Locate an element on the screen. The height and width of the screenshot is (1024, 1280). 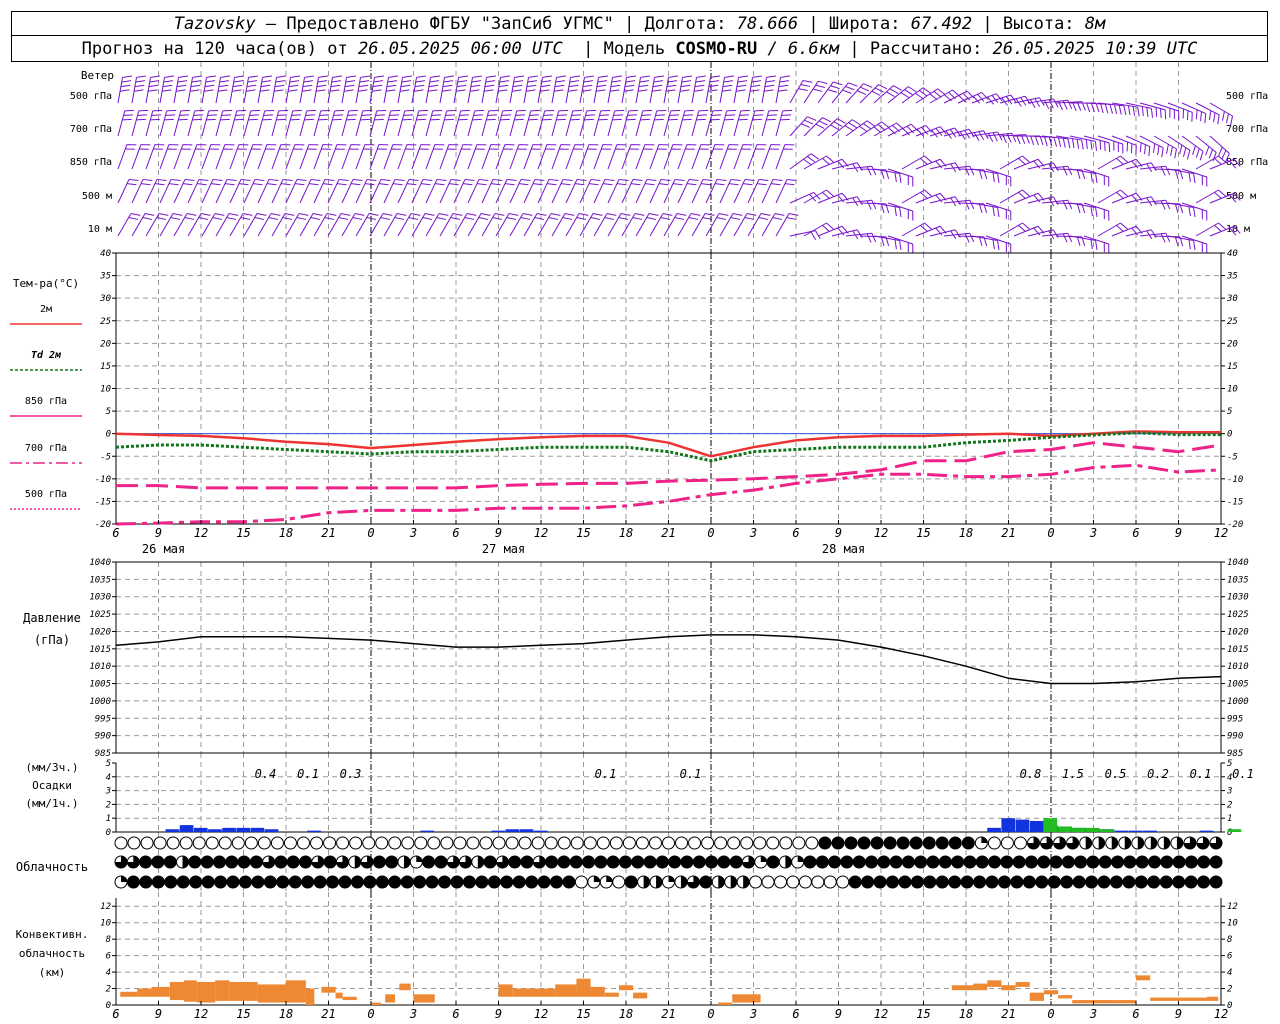
convective-tick-label-right: 2 is located at coordinates (1229, 990).